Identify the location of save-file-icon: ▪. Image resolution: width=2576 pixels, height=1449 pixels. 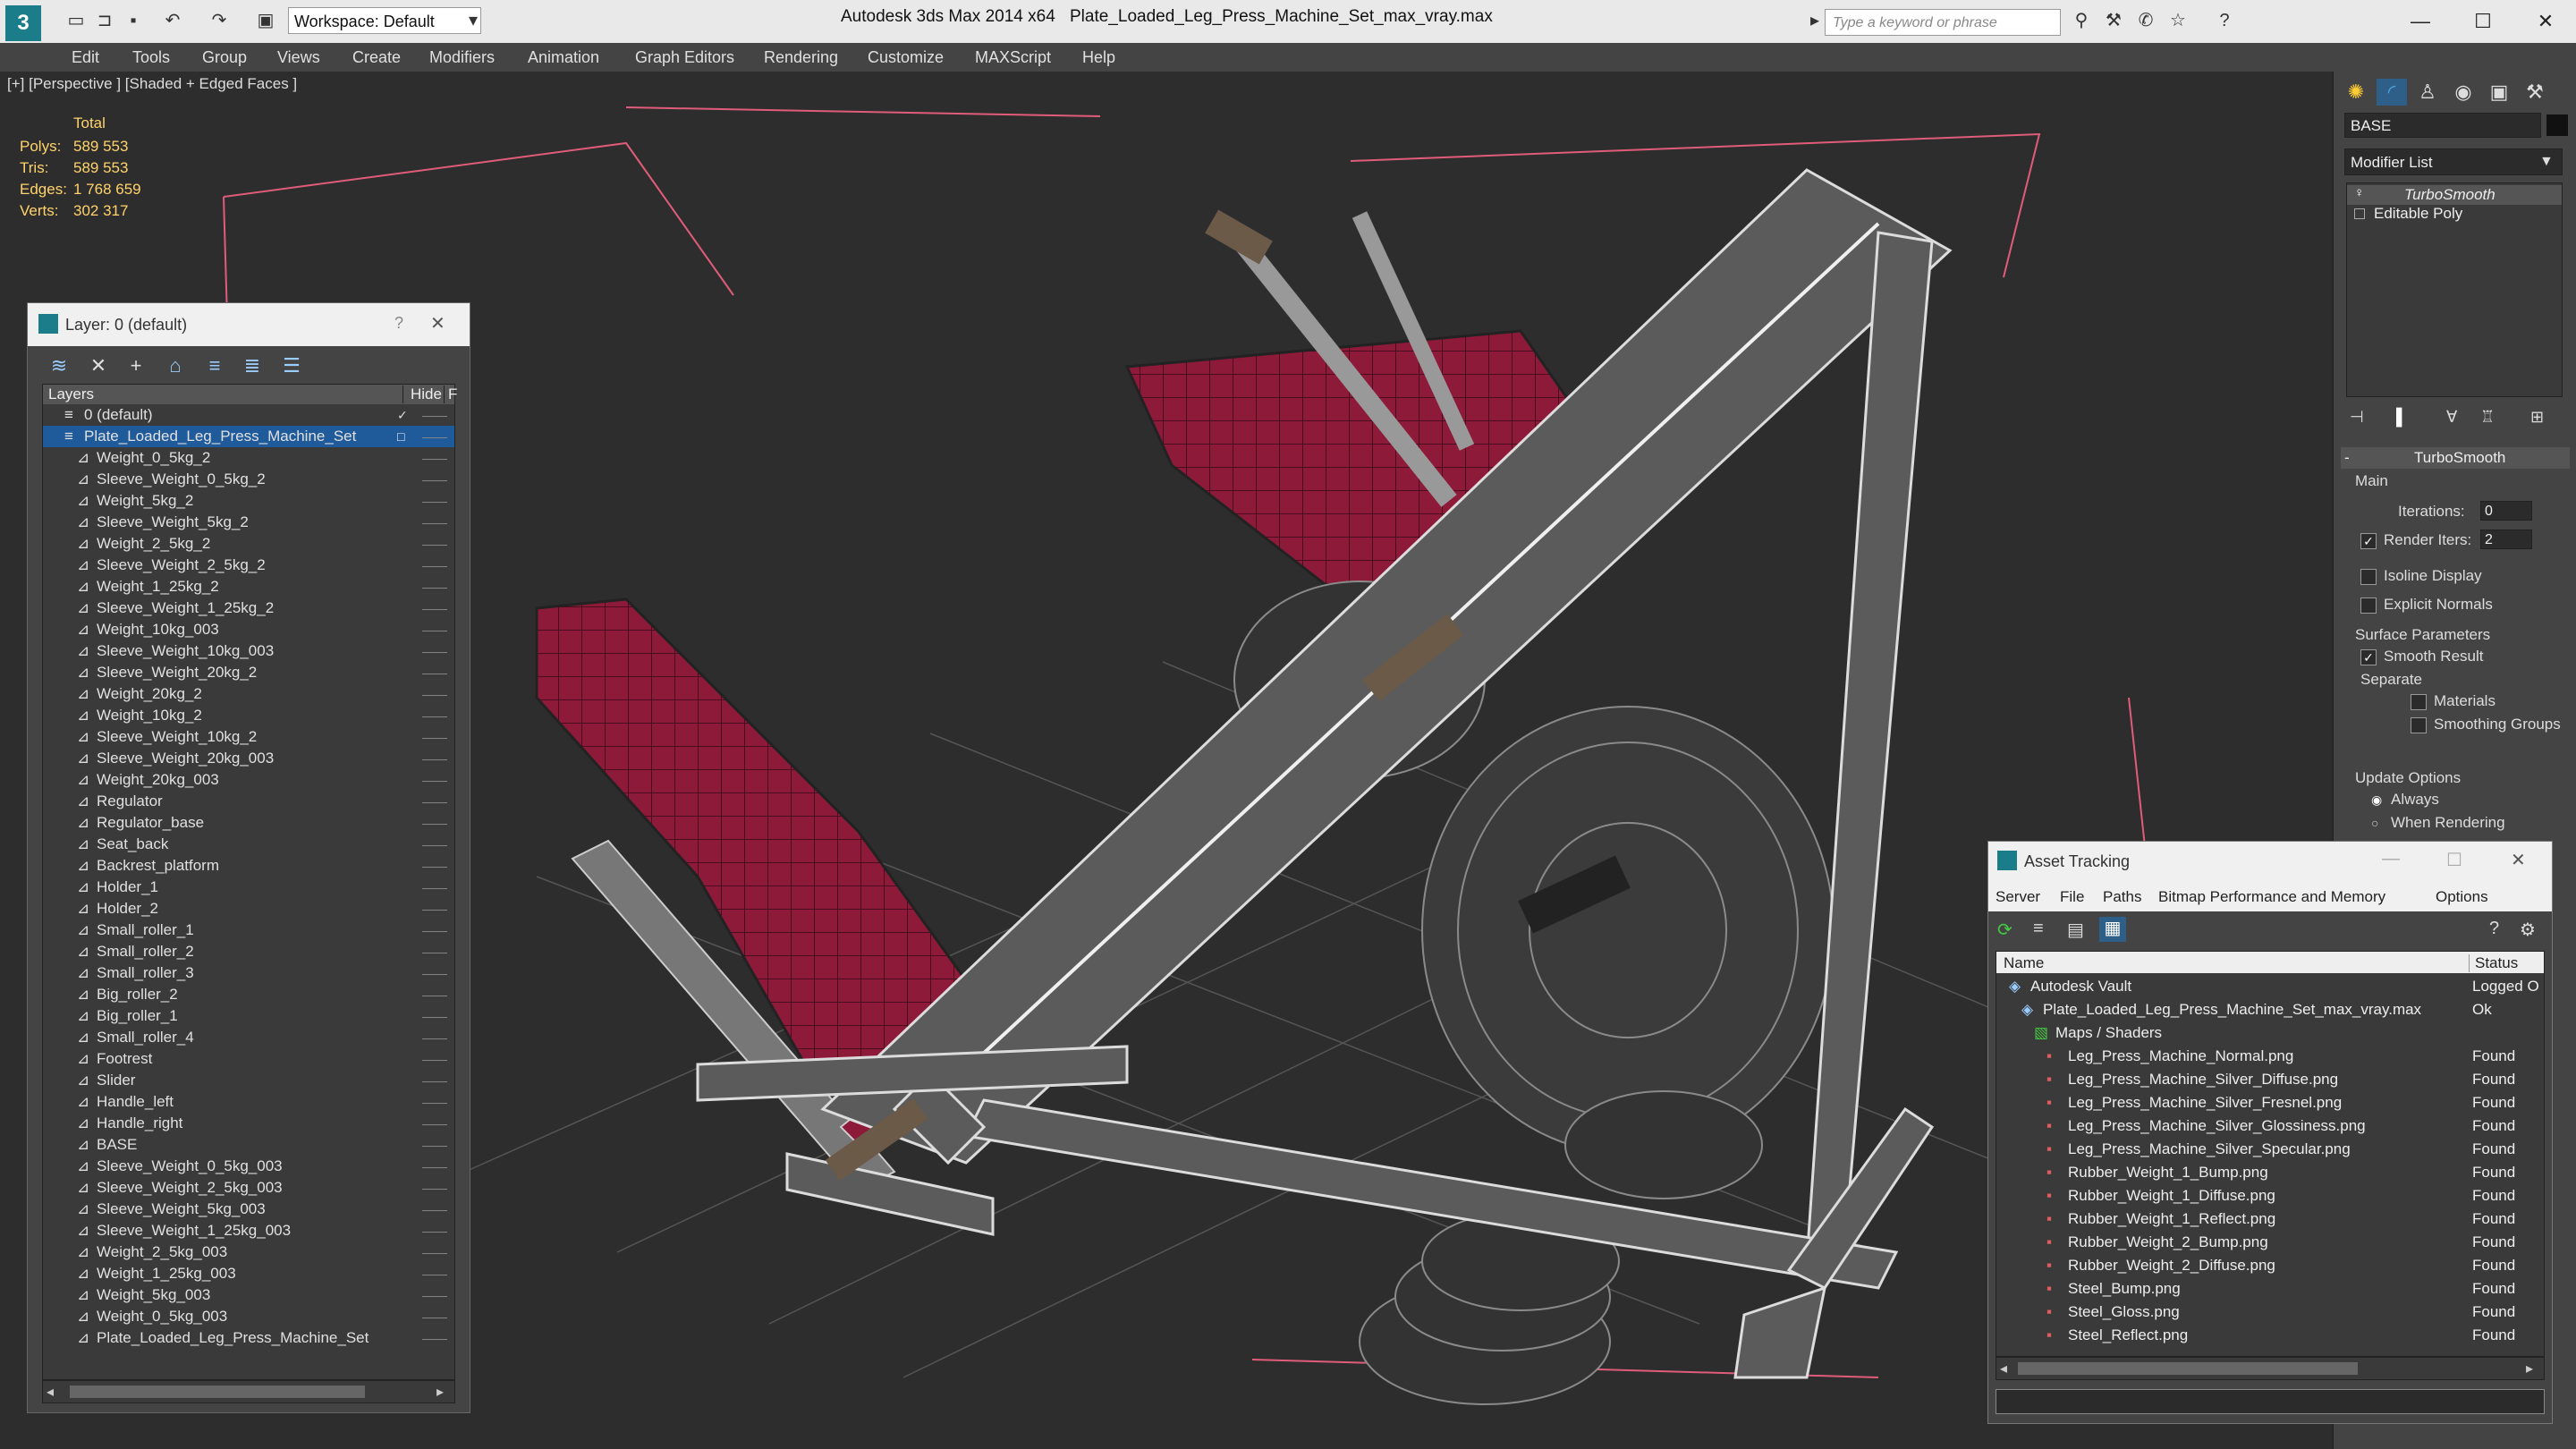
(133, 20).